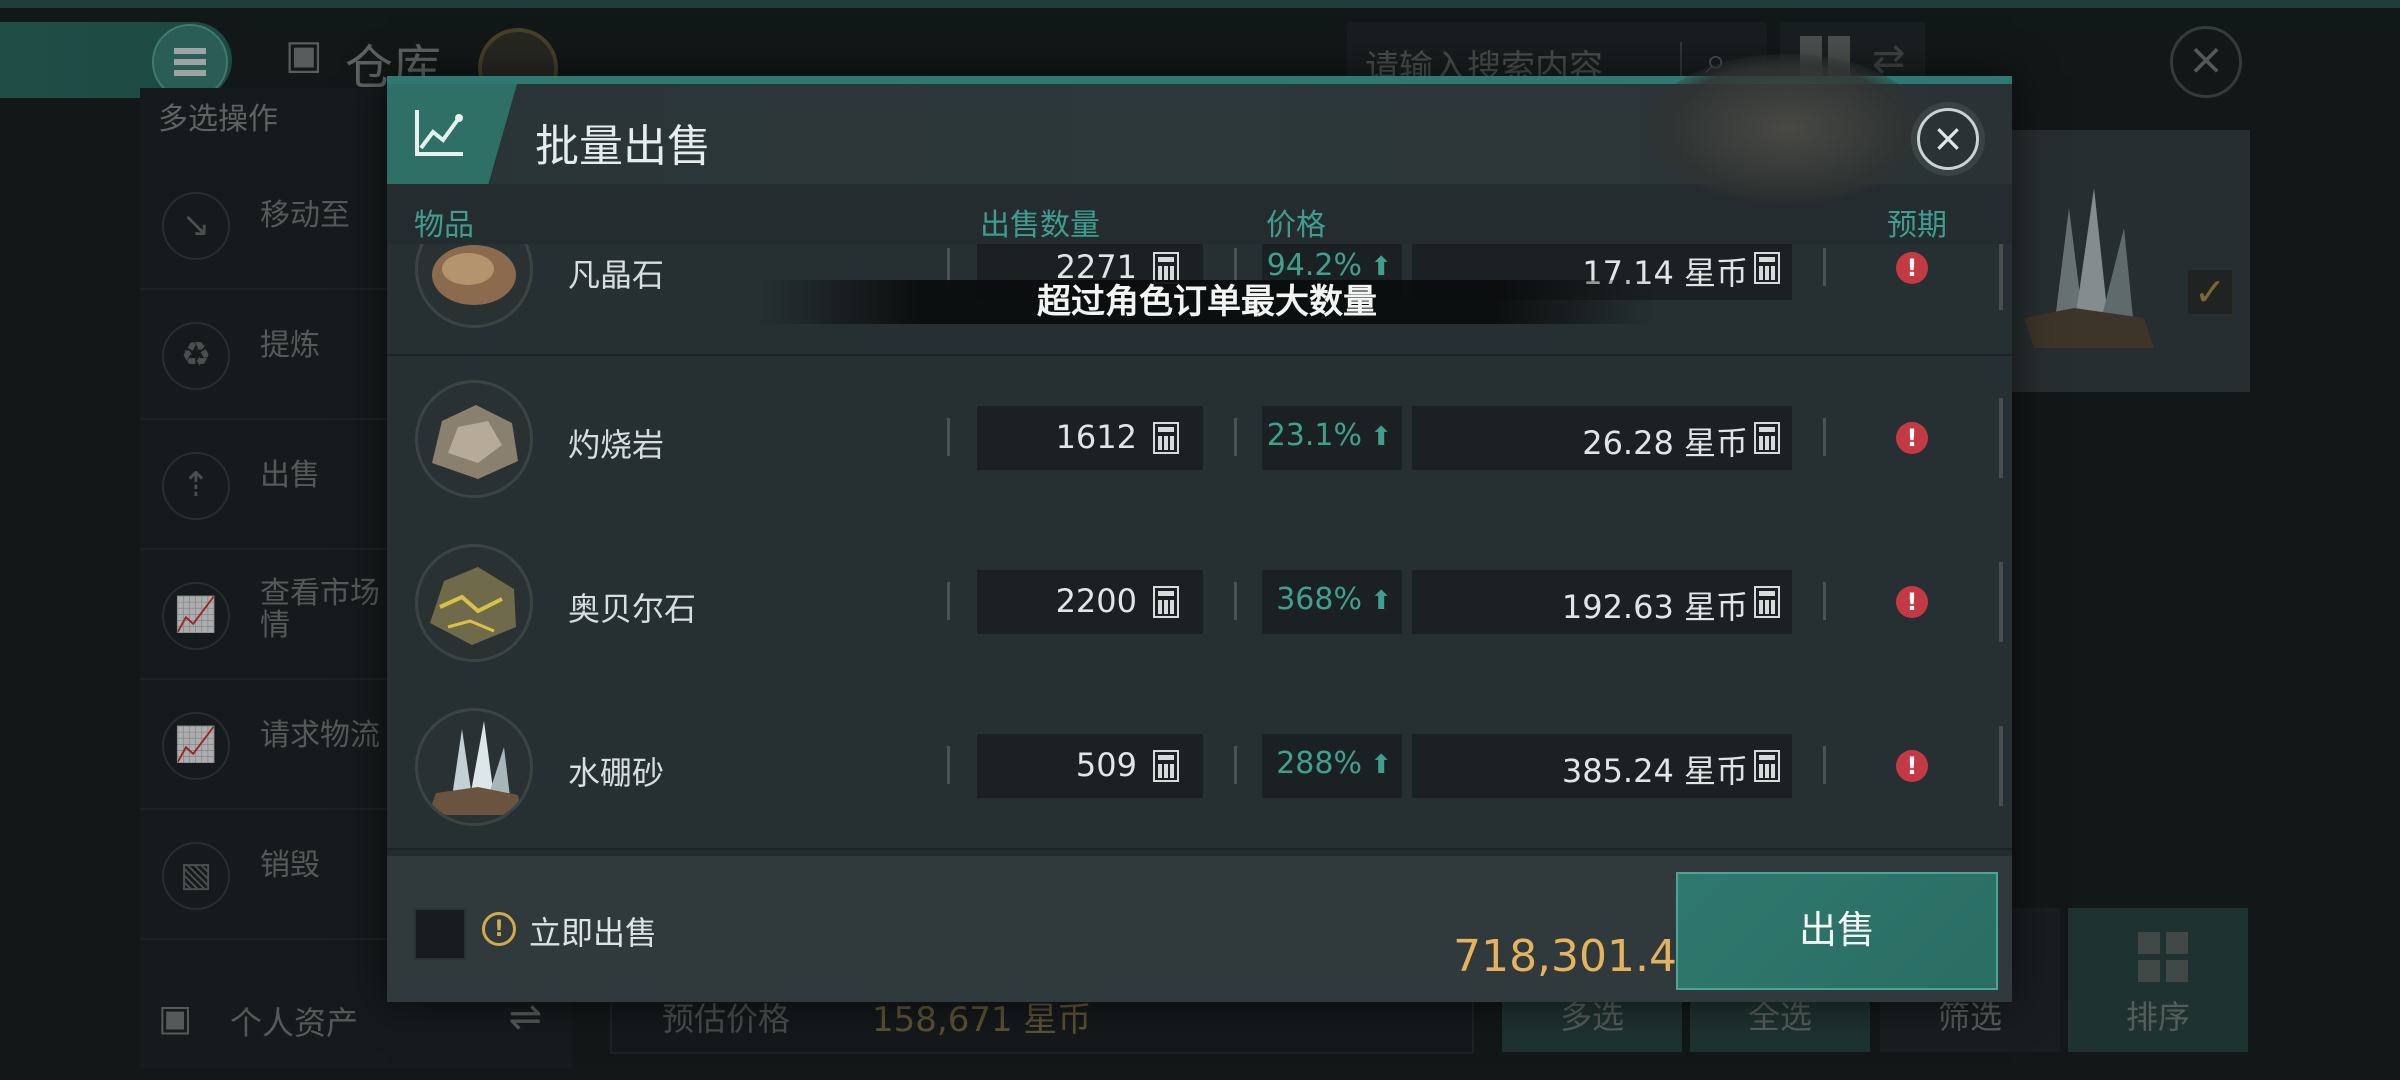  I want to click on table-row: 奥贝尔石 2200 368% ⬆ 192.63 星币 !, so click(1199, 603).